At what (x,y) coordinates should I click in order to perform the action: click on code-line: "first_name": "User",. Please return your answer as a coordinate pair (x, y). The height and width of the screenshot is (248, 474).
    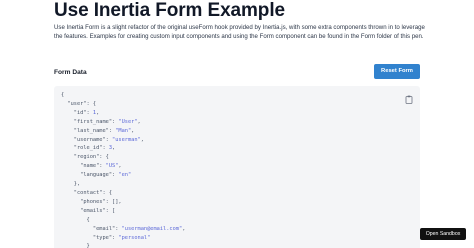
    Looking at the image, I should click on (123, 122).